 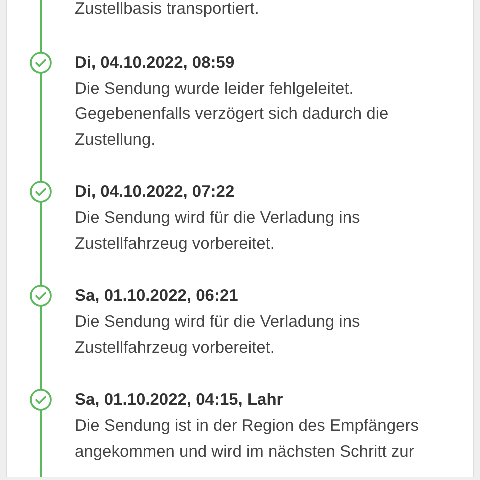 I want to click on event-description: Die Sendung wurde leider fehlgeleitet. Gegebenenfalls verzögert sich dadurch die Zustellung., so click(x=232, y=114).